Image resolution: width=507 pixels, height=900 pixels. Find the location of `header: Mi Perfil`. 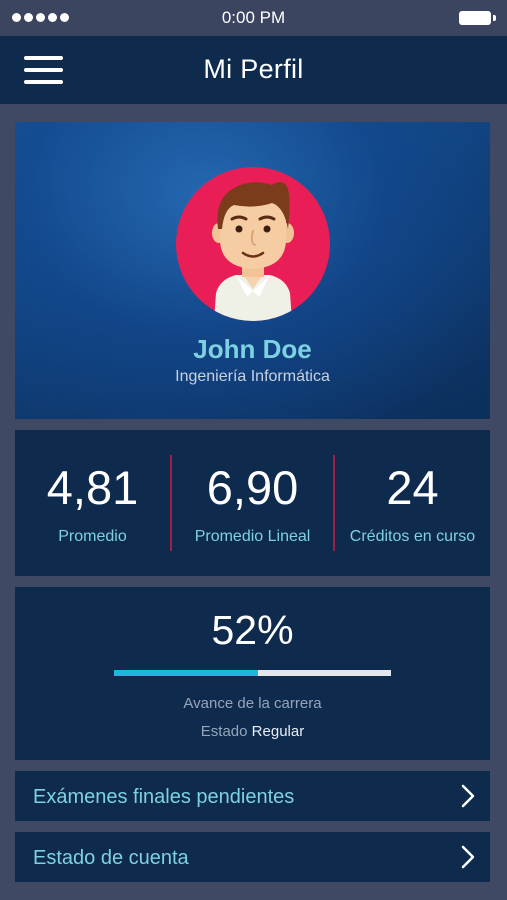

header: Mi Perfil is located at coordinates (253, 70).